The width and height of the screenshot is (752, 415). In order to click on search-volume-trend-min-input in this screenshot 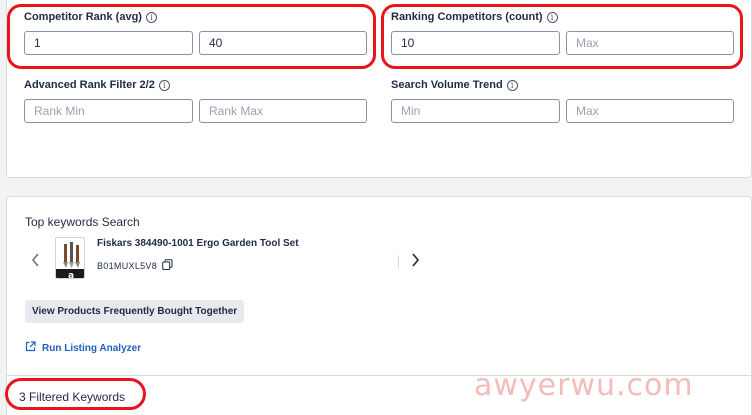, I will do `click(475, 111)`.